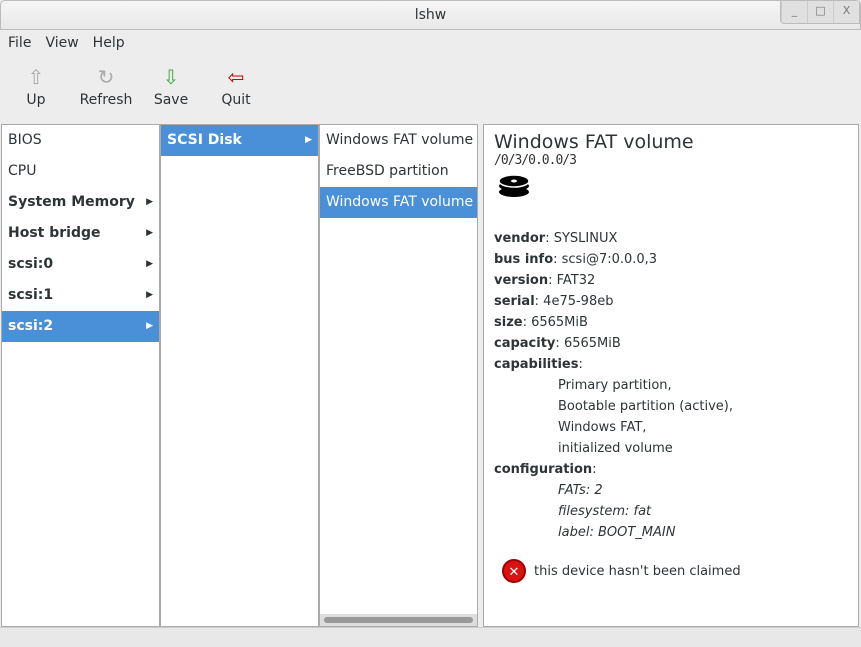  Describe the element at coordinates (541, 322) in the screenshot. I see `field-size: size: 6565MiB` at that location.